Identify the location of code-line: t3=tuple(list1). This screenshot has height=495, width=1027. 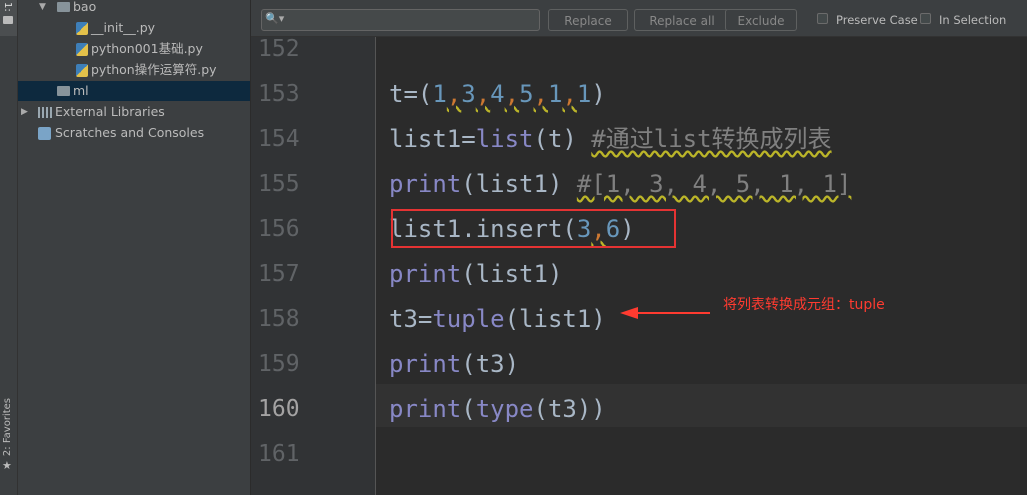
(497, 319).